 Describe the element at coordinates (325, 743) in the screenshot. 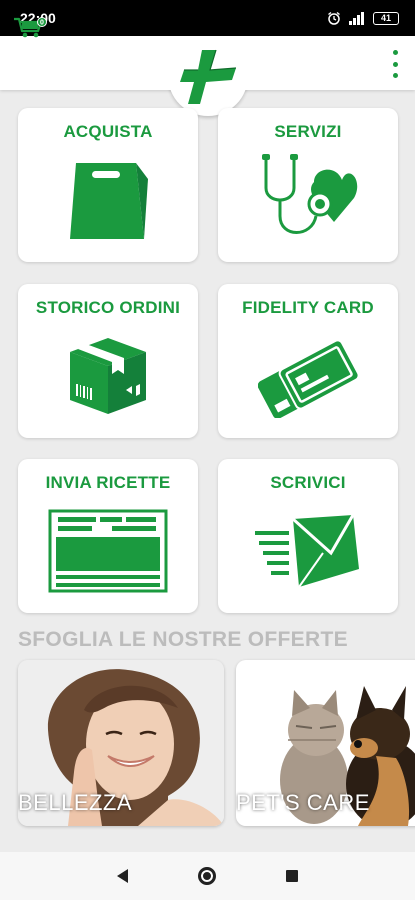

I see `offer-card-pets-care: PET'S CARE` at that location.